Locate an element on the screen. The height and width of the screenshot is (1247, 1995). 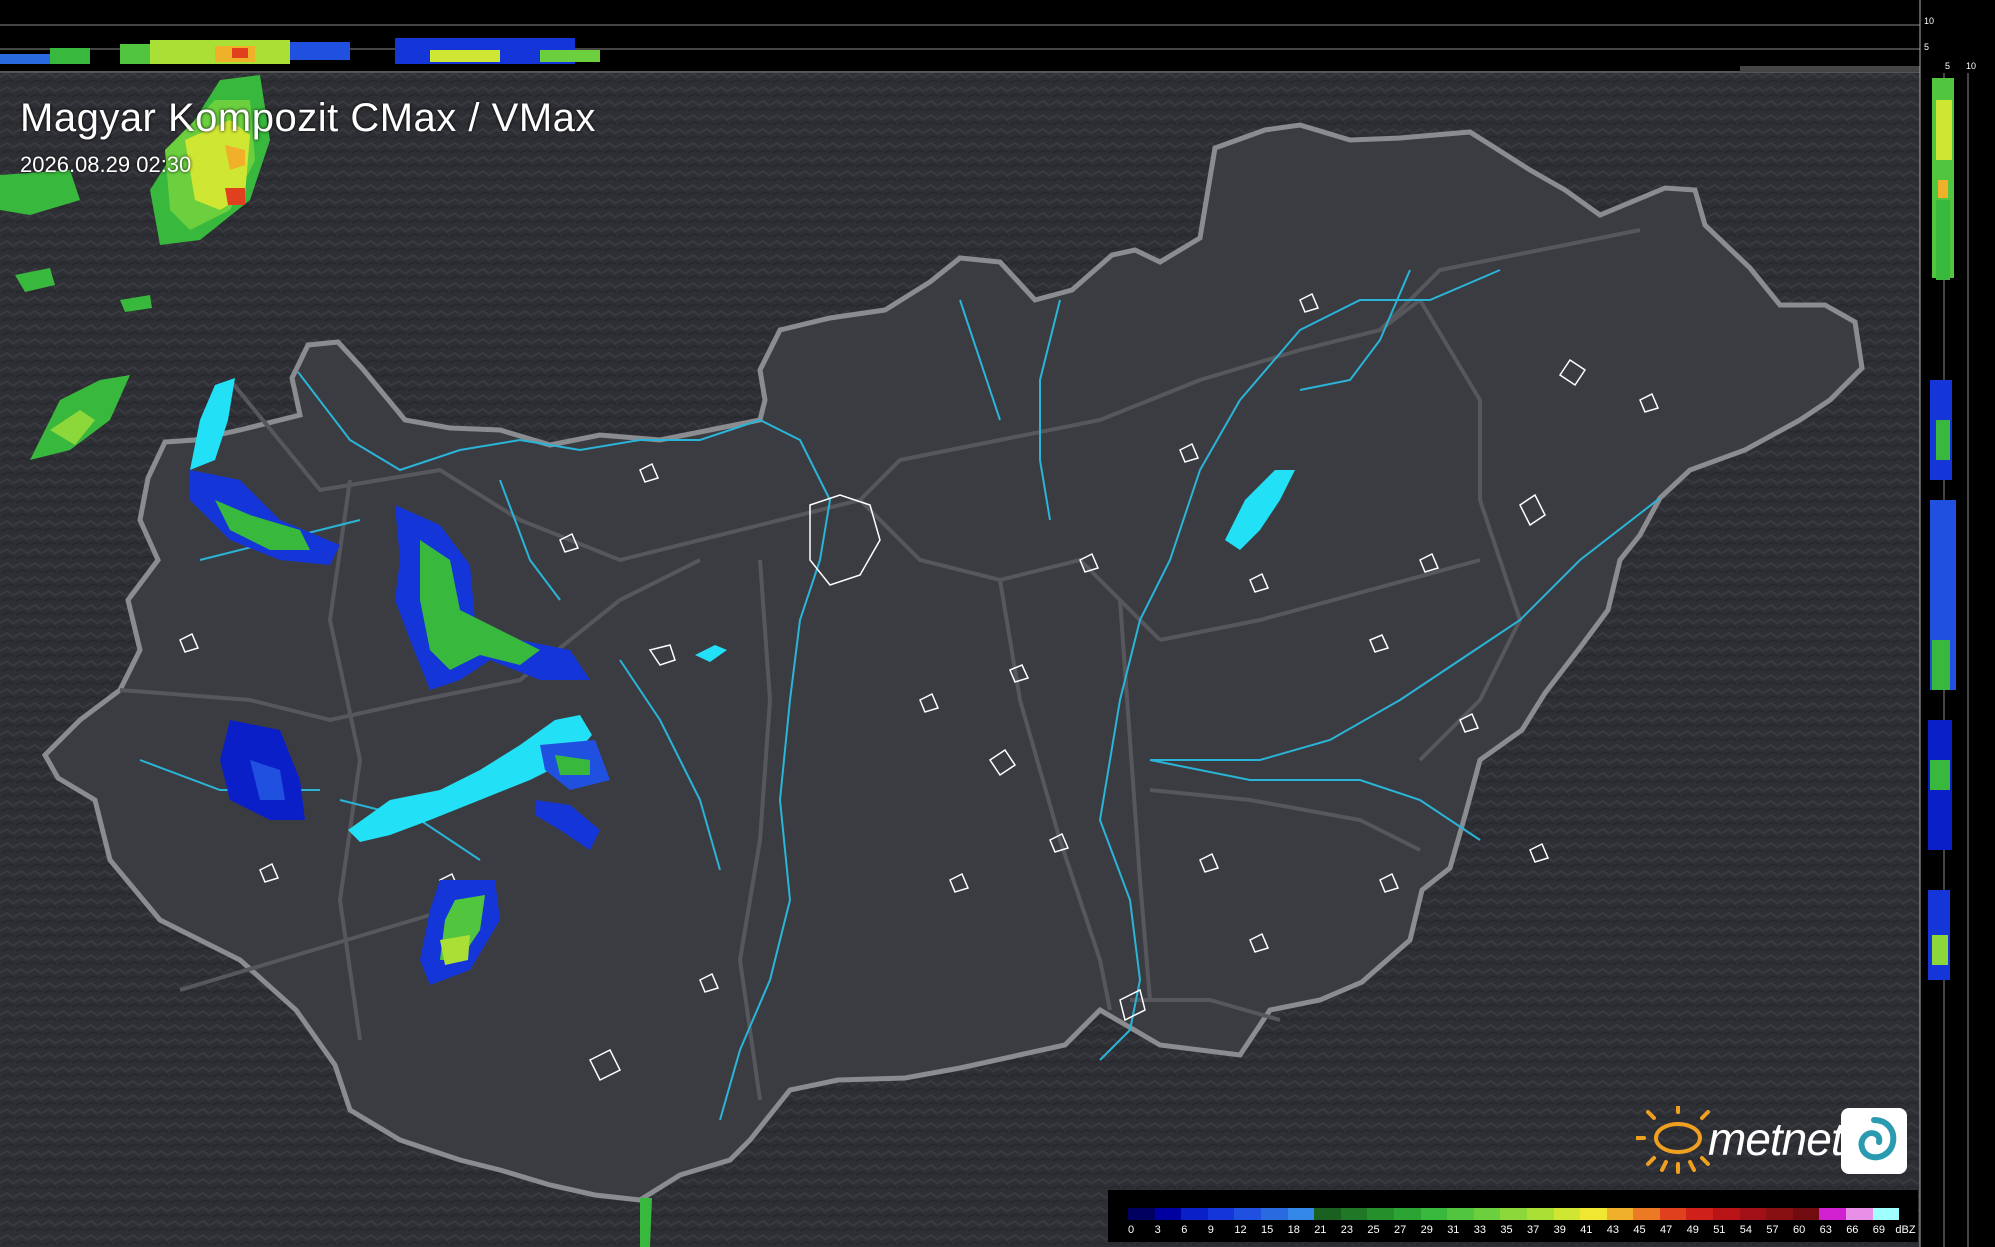
top-axis-label-10: 10 is located at coordinates (1929, 21).